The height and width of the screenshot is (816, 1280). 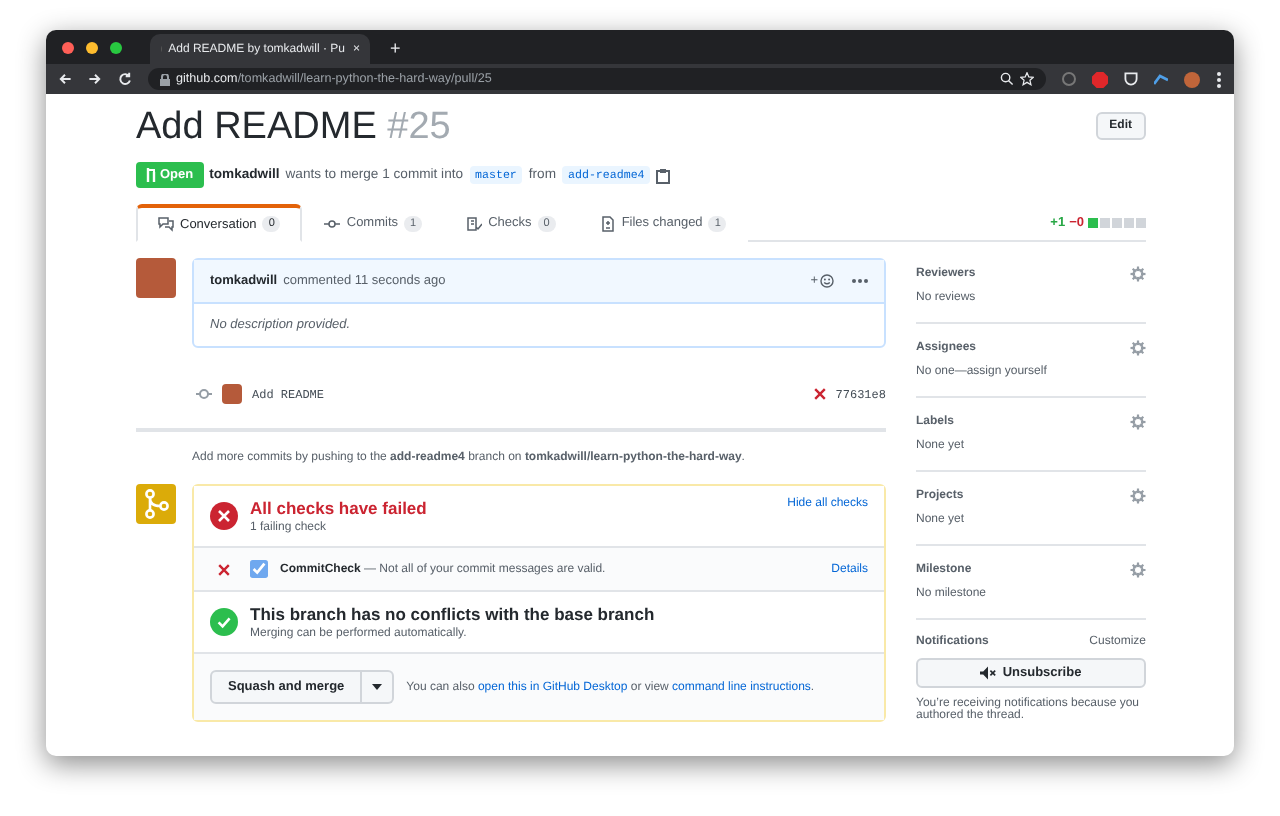 I want to click on merge-icon, so click(x=156, y=504).